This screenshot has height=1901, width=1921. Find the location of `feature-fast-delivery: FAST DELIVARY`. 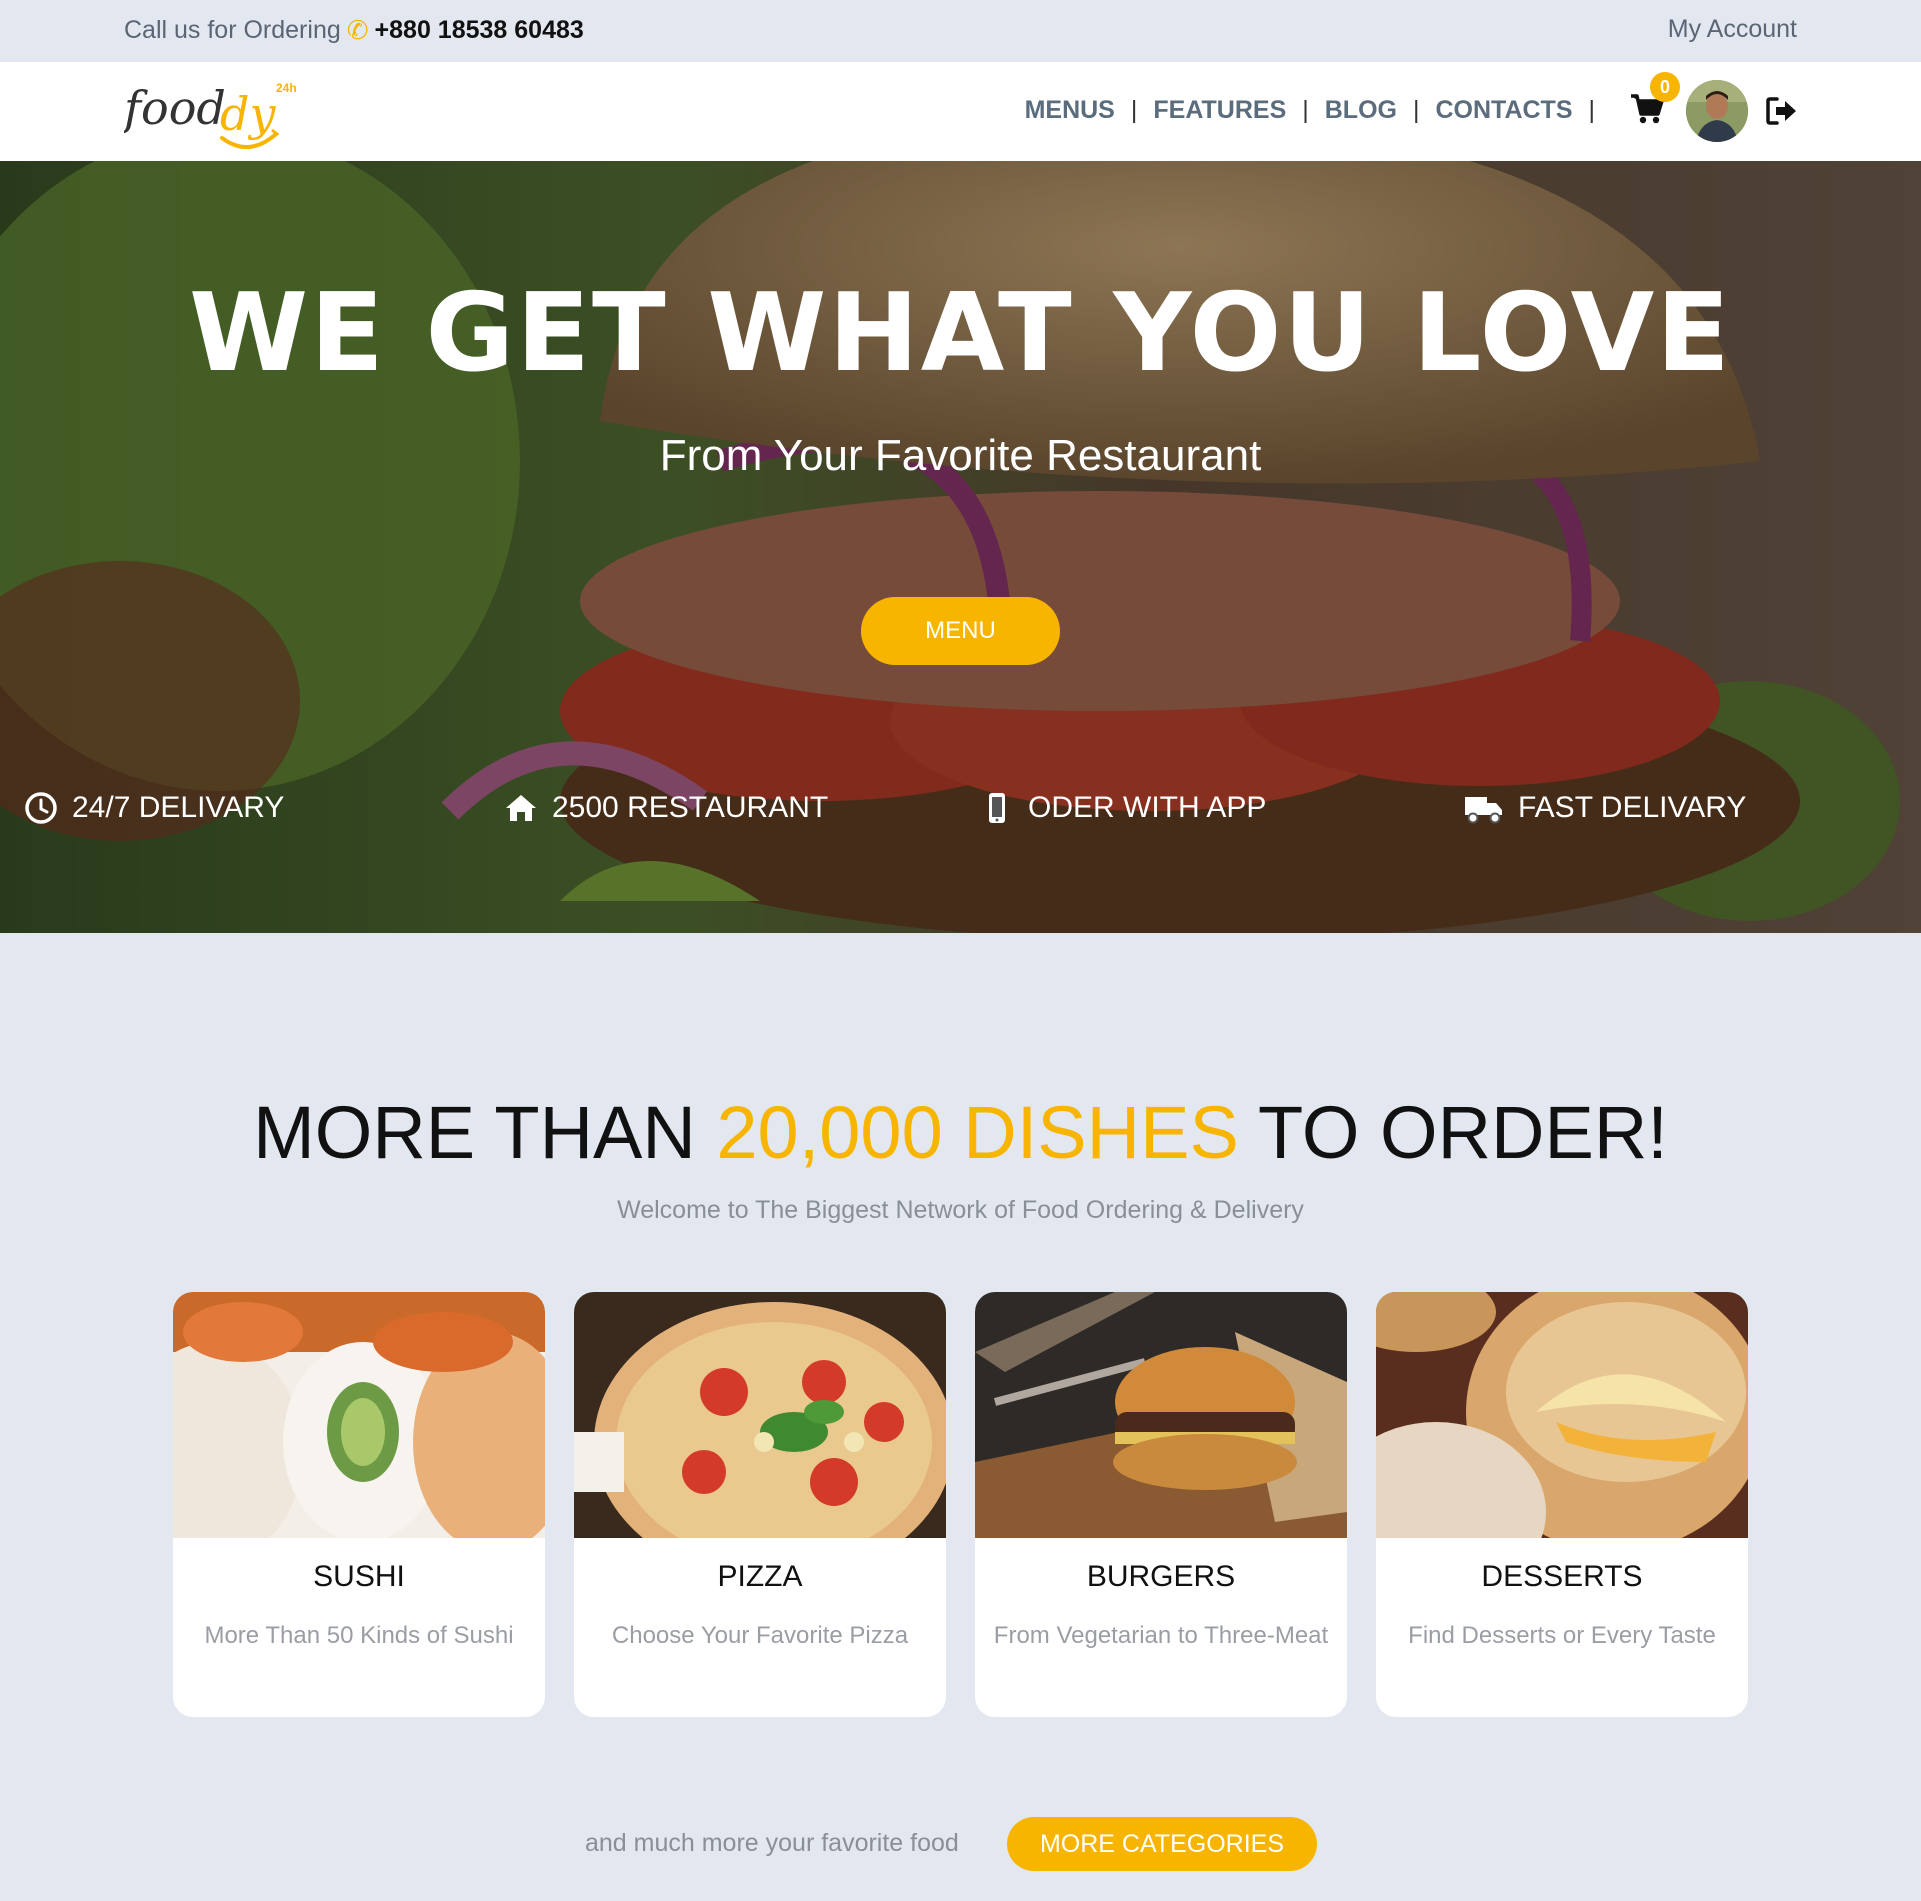

feature-fast-delivery: FAST DELIVARY is located at coordinates (1605, 808).